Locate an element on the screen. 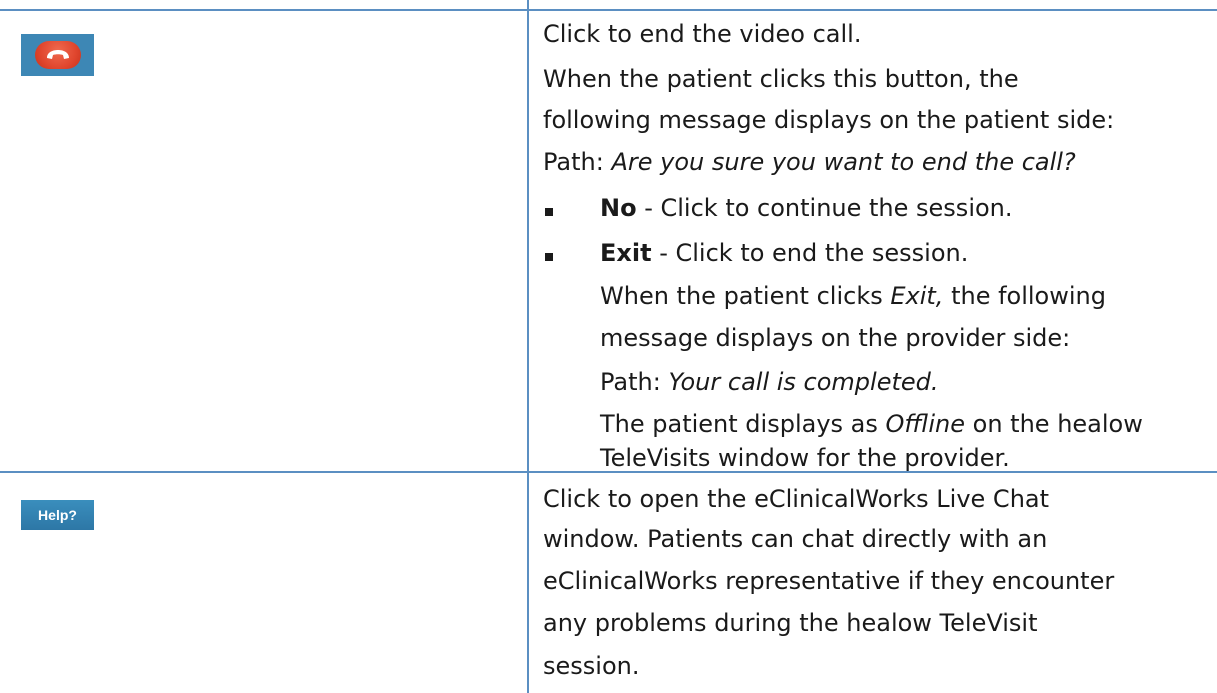  end-call-button is located at coordinates (57, 55).